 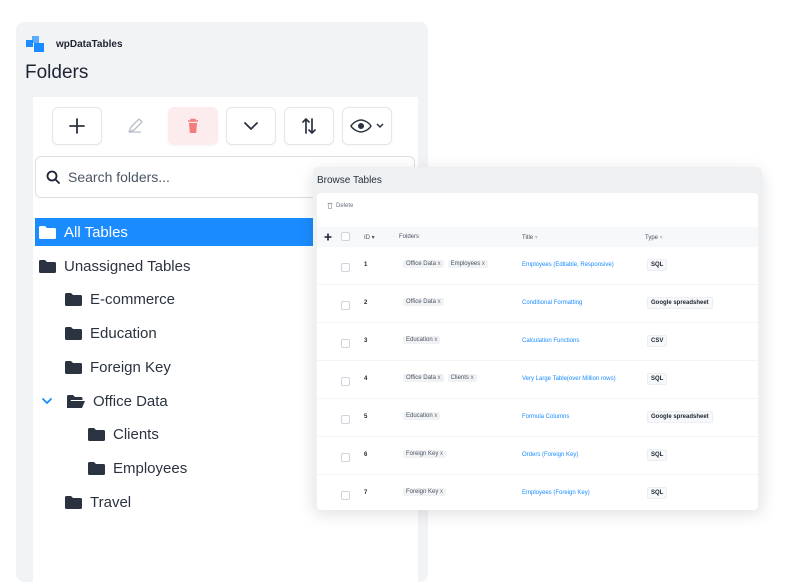 What do you see at coordinates (421, 302) in the screenshot?
I see `folder-tag-label: Office Data` at bounding box center [421, 302].